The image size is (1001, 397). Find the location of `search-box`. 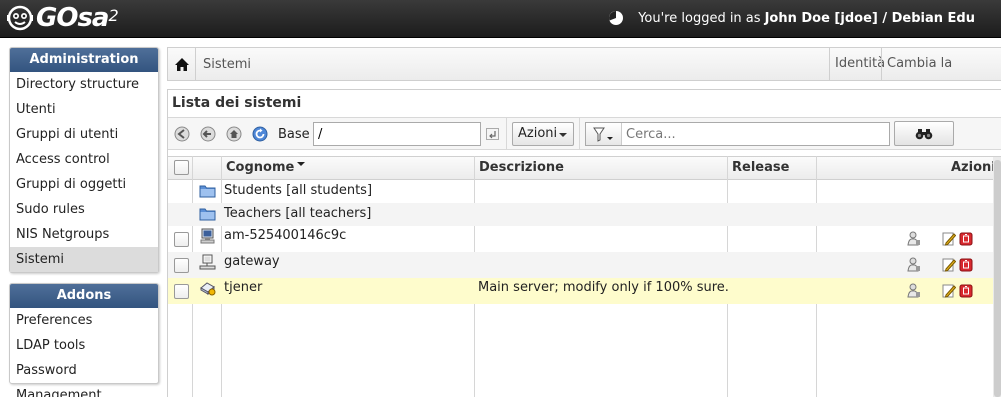

search-box is located at coordinates (737, 134).